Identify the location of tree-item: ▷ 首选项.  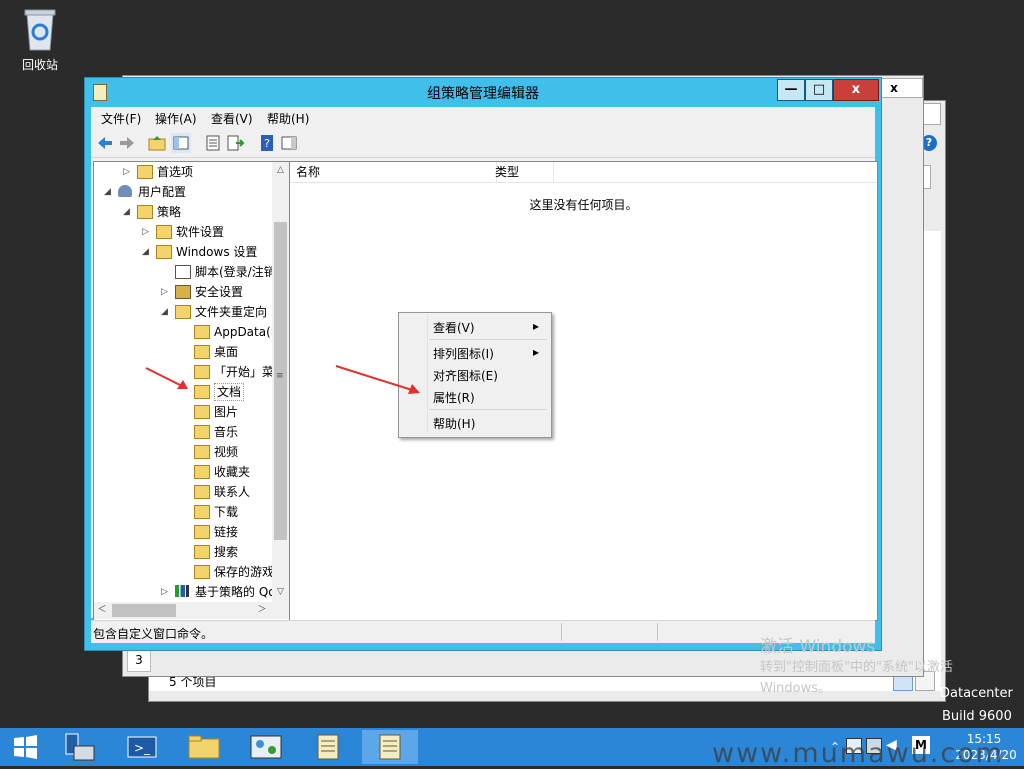
(183, 172).